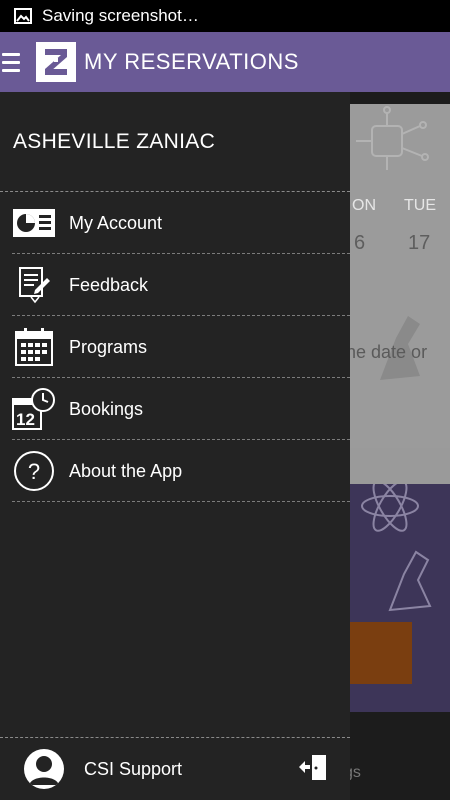  What do you see at coordinates (44, 769) in the screenshot?
I see `user-avatar-icon` at bounding box center [44, 769].